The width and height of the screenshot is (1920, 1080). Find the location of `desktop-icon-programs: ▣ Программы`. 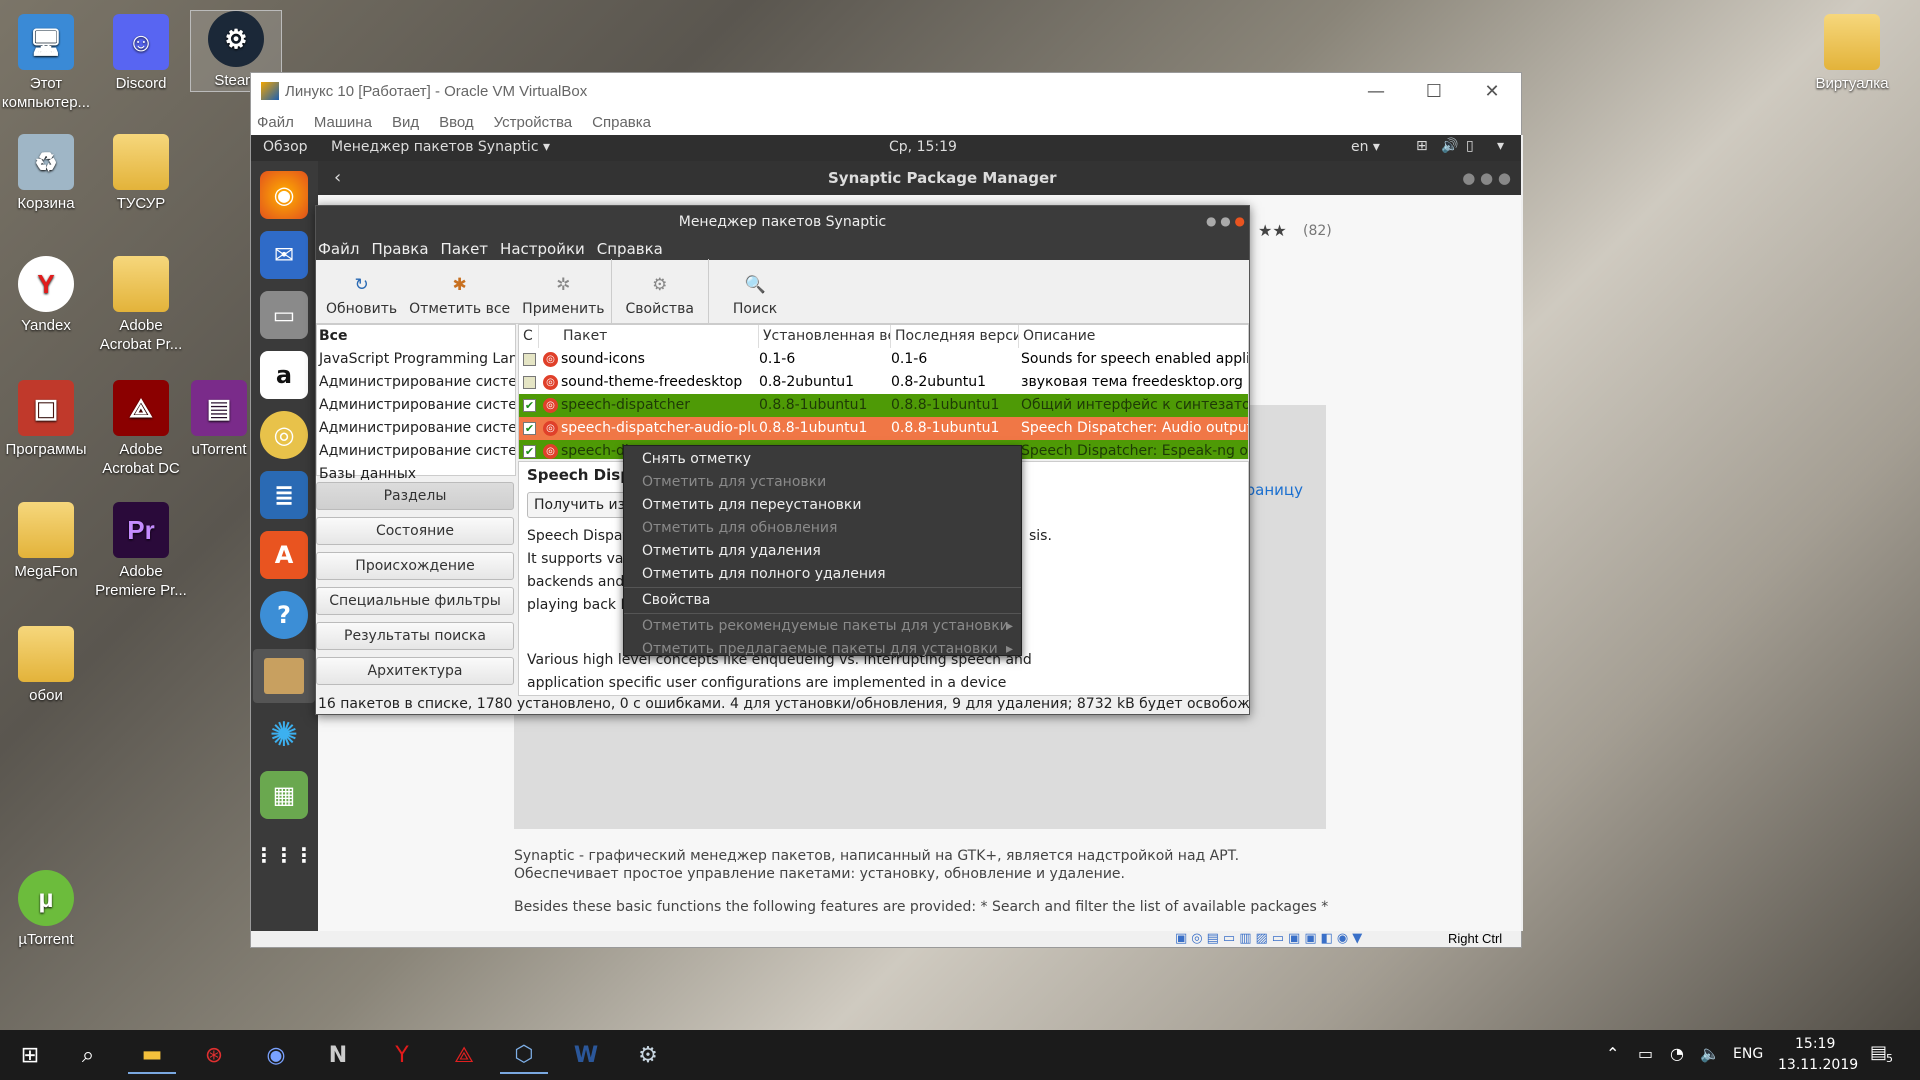

desktop-icon-programs: ▣ Программы is located at coordinates (46, 419).